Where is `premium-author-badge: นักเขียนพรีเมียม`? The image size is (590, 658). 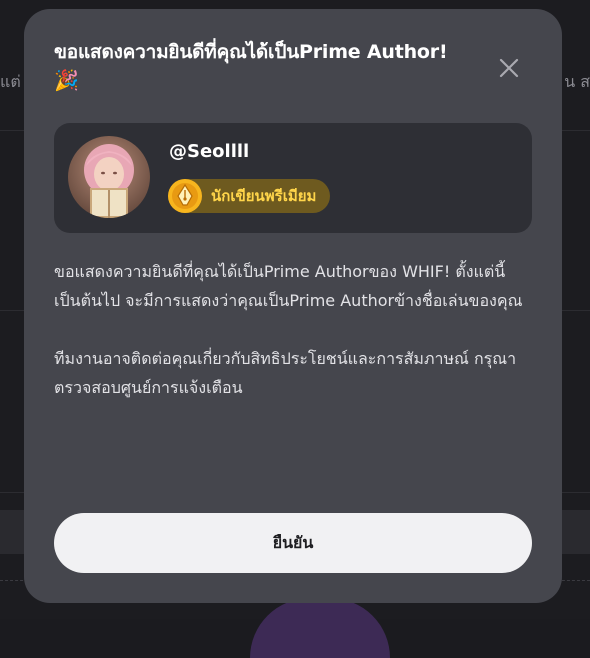 premium-author-badge: นักเขียนพรีเมียม is located at coordinates (249, 196).